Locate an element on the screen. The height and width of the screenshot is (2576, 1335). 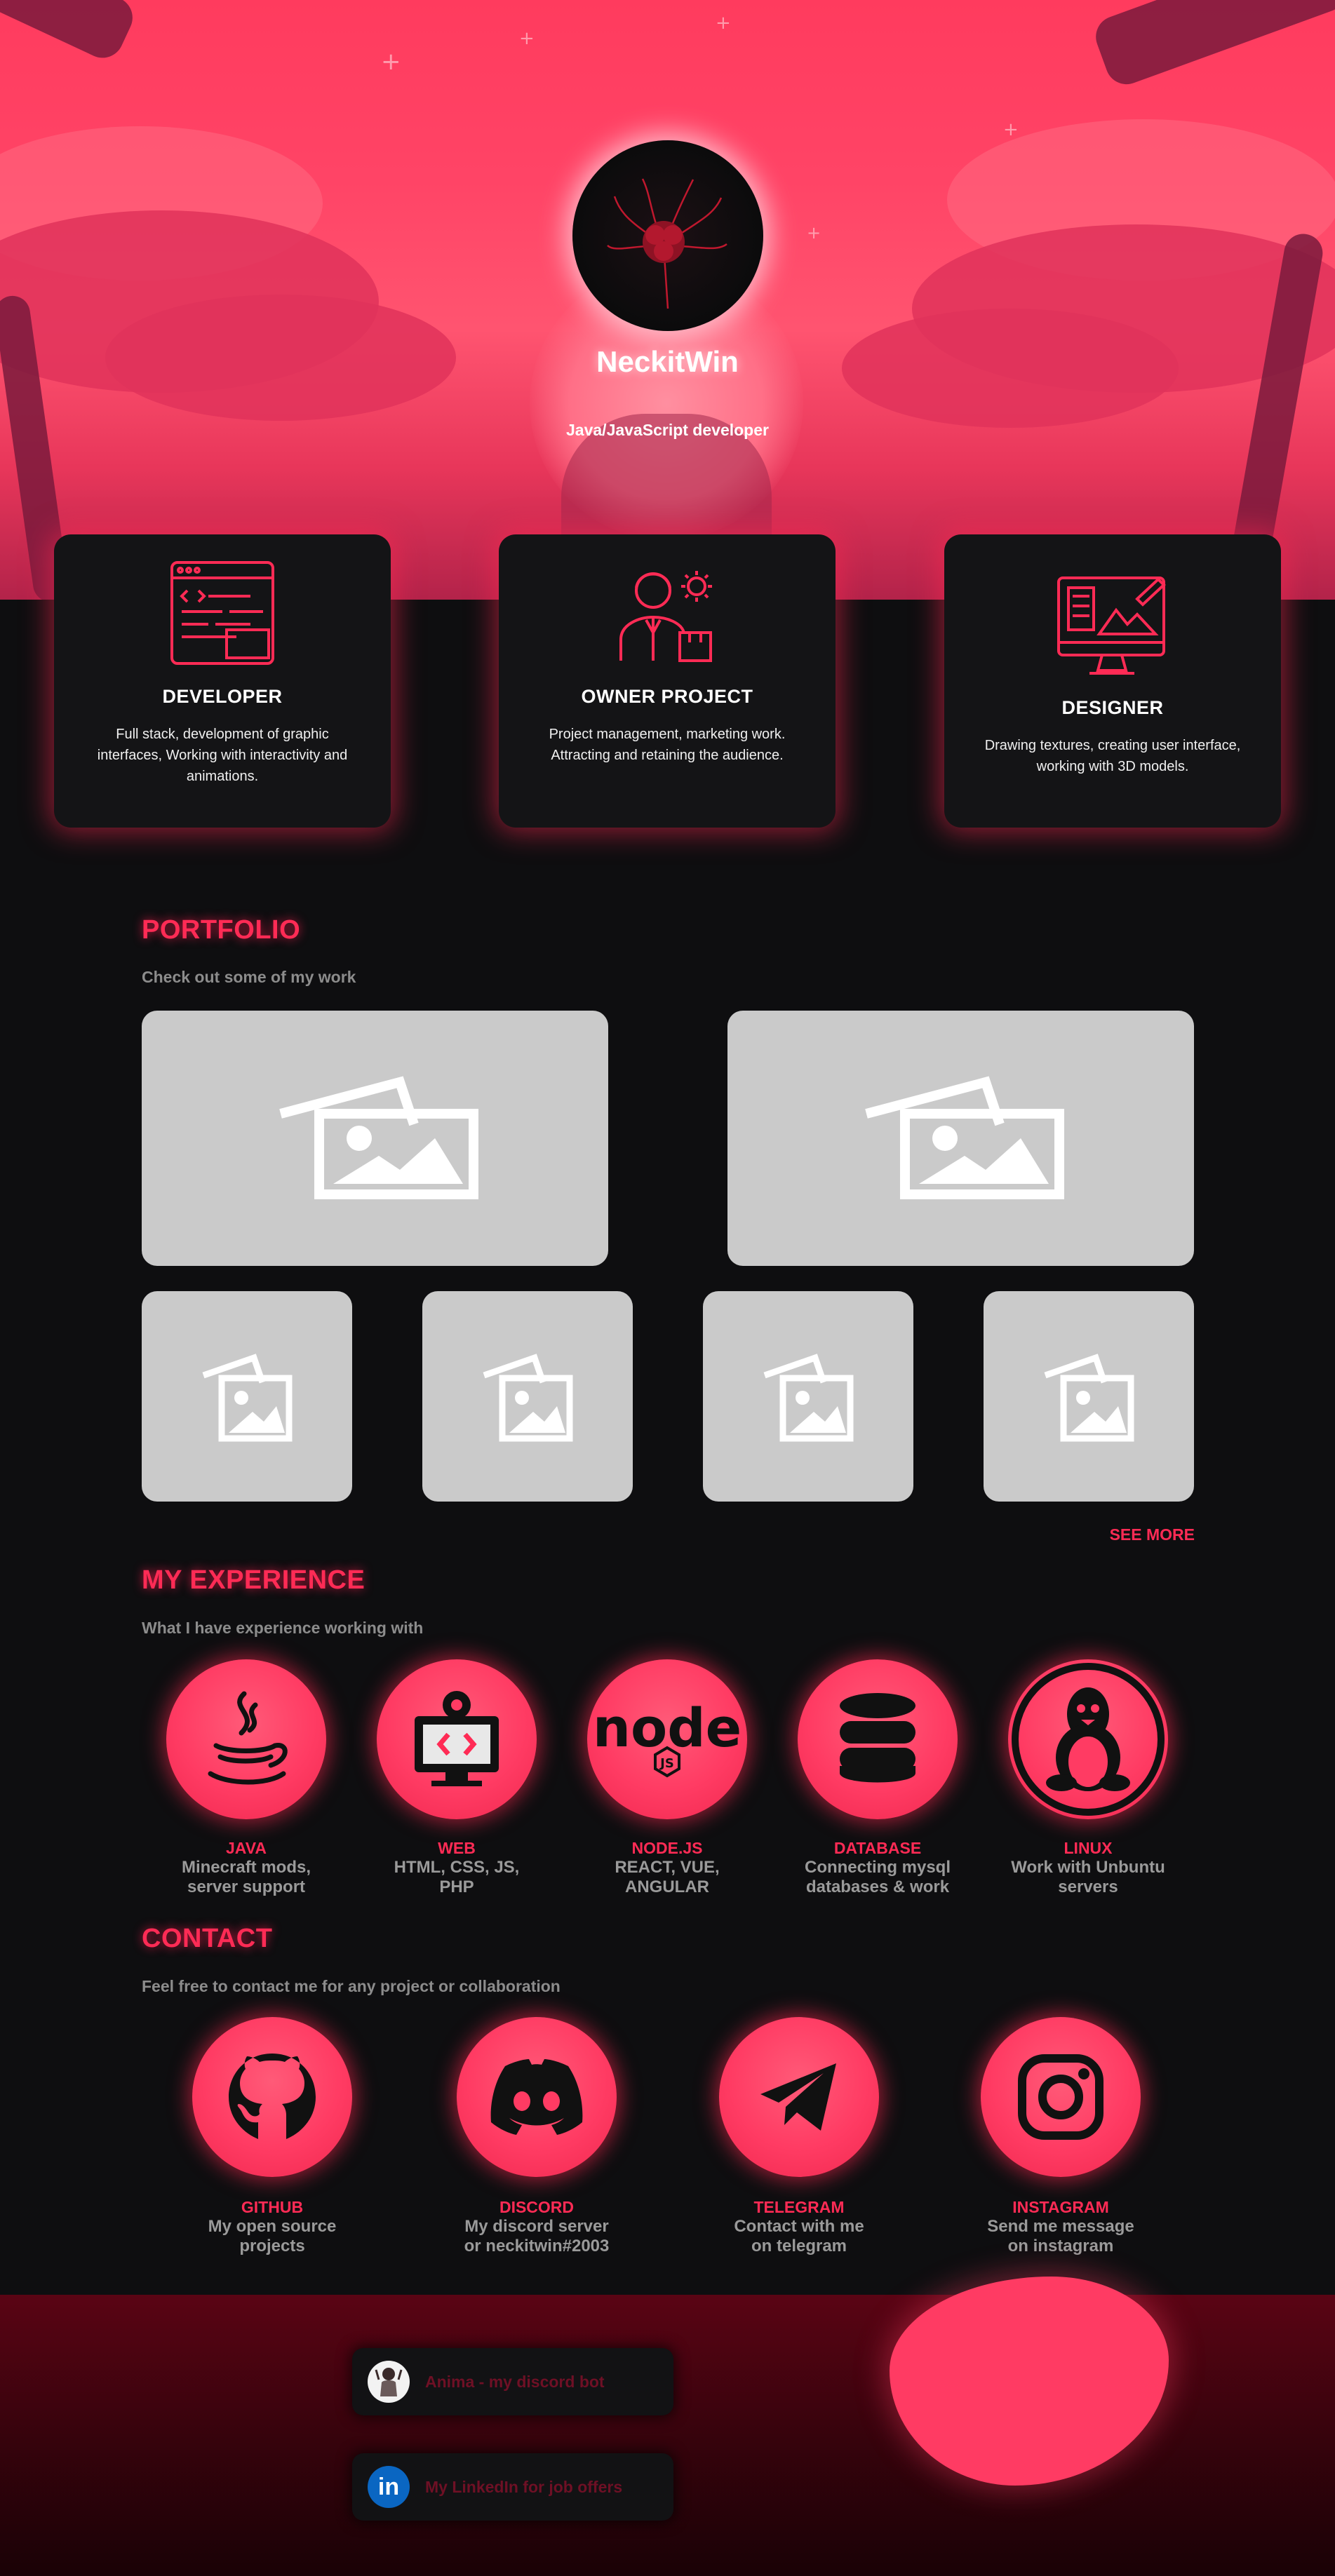
section-subtitle-experience: What I have experience working with is located at coordinates (283, 1628).